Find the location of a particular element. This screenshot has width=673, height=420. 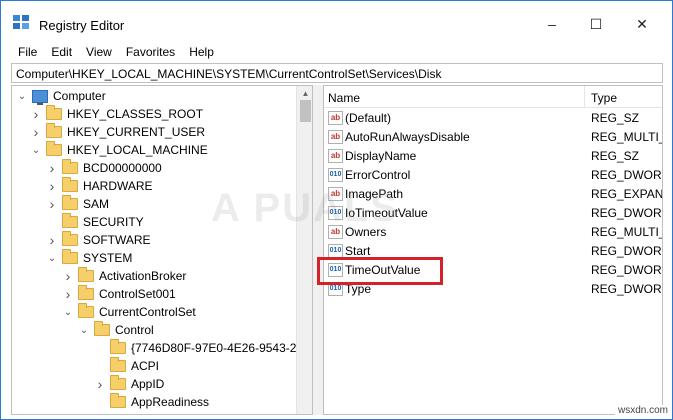

menu-view: View is located at coordinates (99, 52).